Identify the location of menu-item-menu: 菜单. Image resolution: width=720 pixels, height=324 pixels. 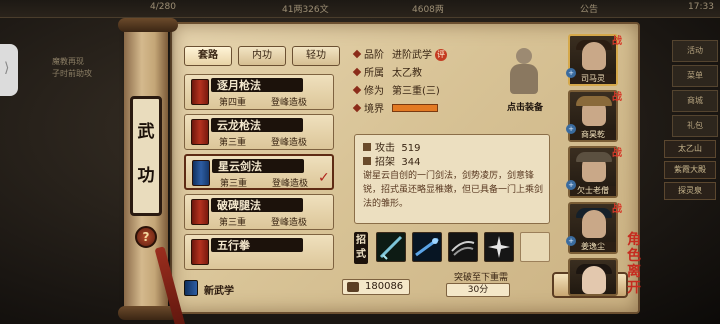
(695, 76).